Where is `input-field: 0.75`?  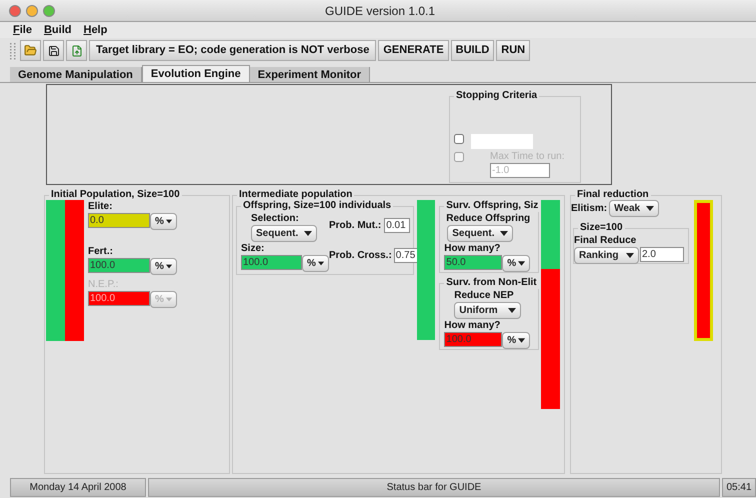 input-field: 0.75 is located at coordinates (407, 255).